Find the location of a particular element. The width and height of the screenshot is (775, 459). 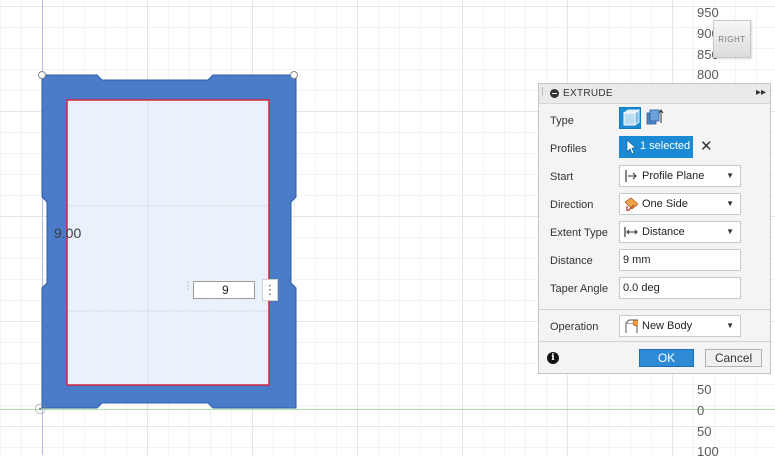

profiles-selection-text: 1 selected is located at coordinates (665, 146).